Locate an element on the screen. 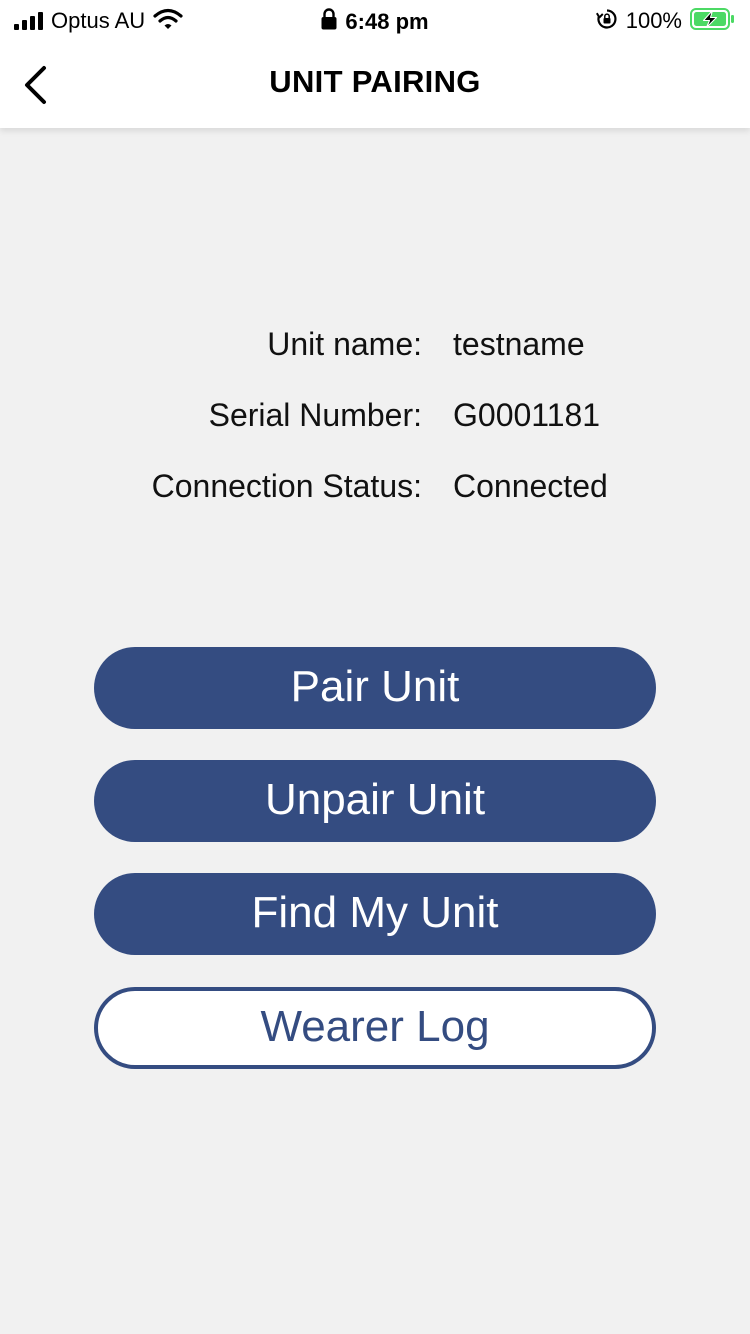 The image size is (750, 1334). status-right: 100% is located at coordinates (665, 21).